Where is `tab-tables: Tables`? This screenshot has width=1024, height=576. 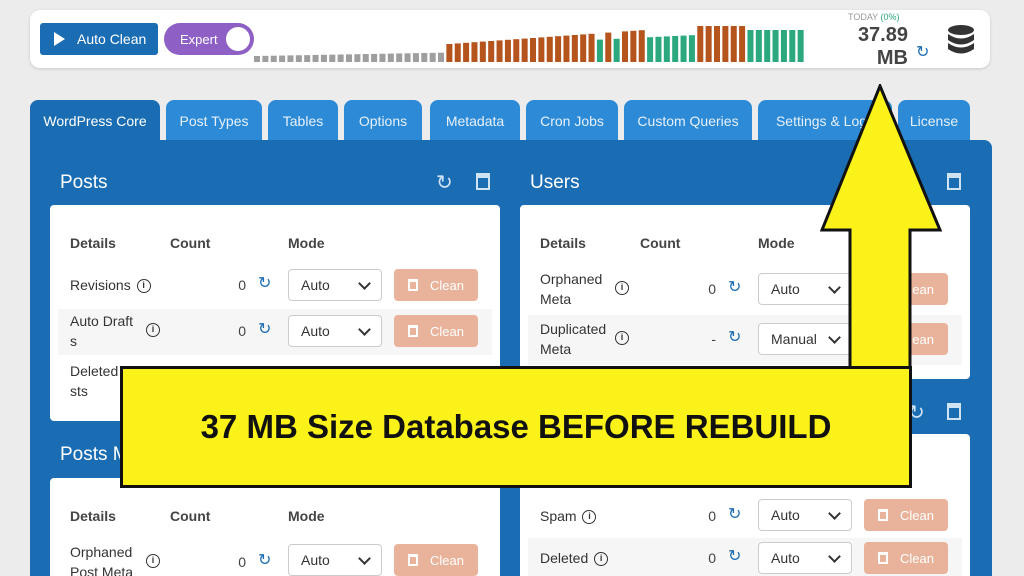
tab-tables: Tables is located at coordinates (303, 121).